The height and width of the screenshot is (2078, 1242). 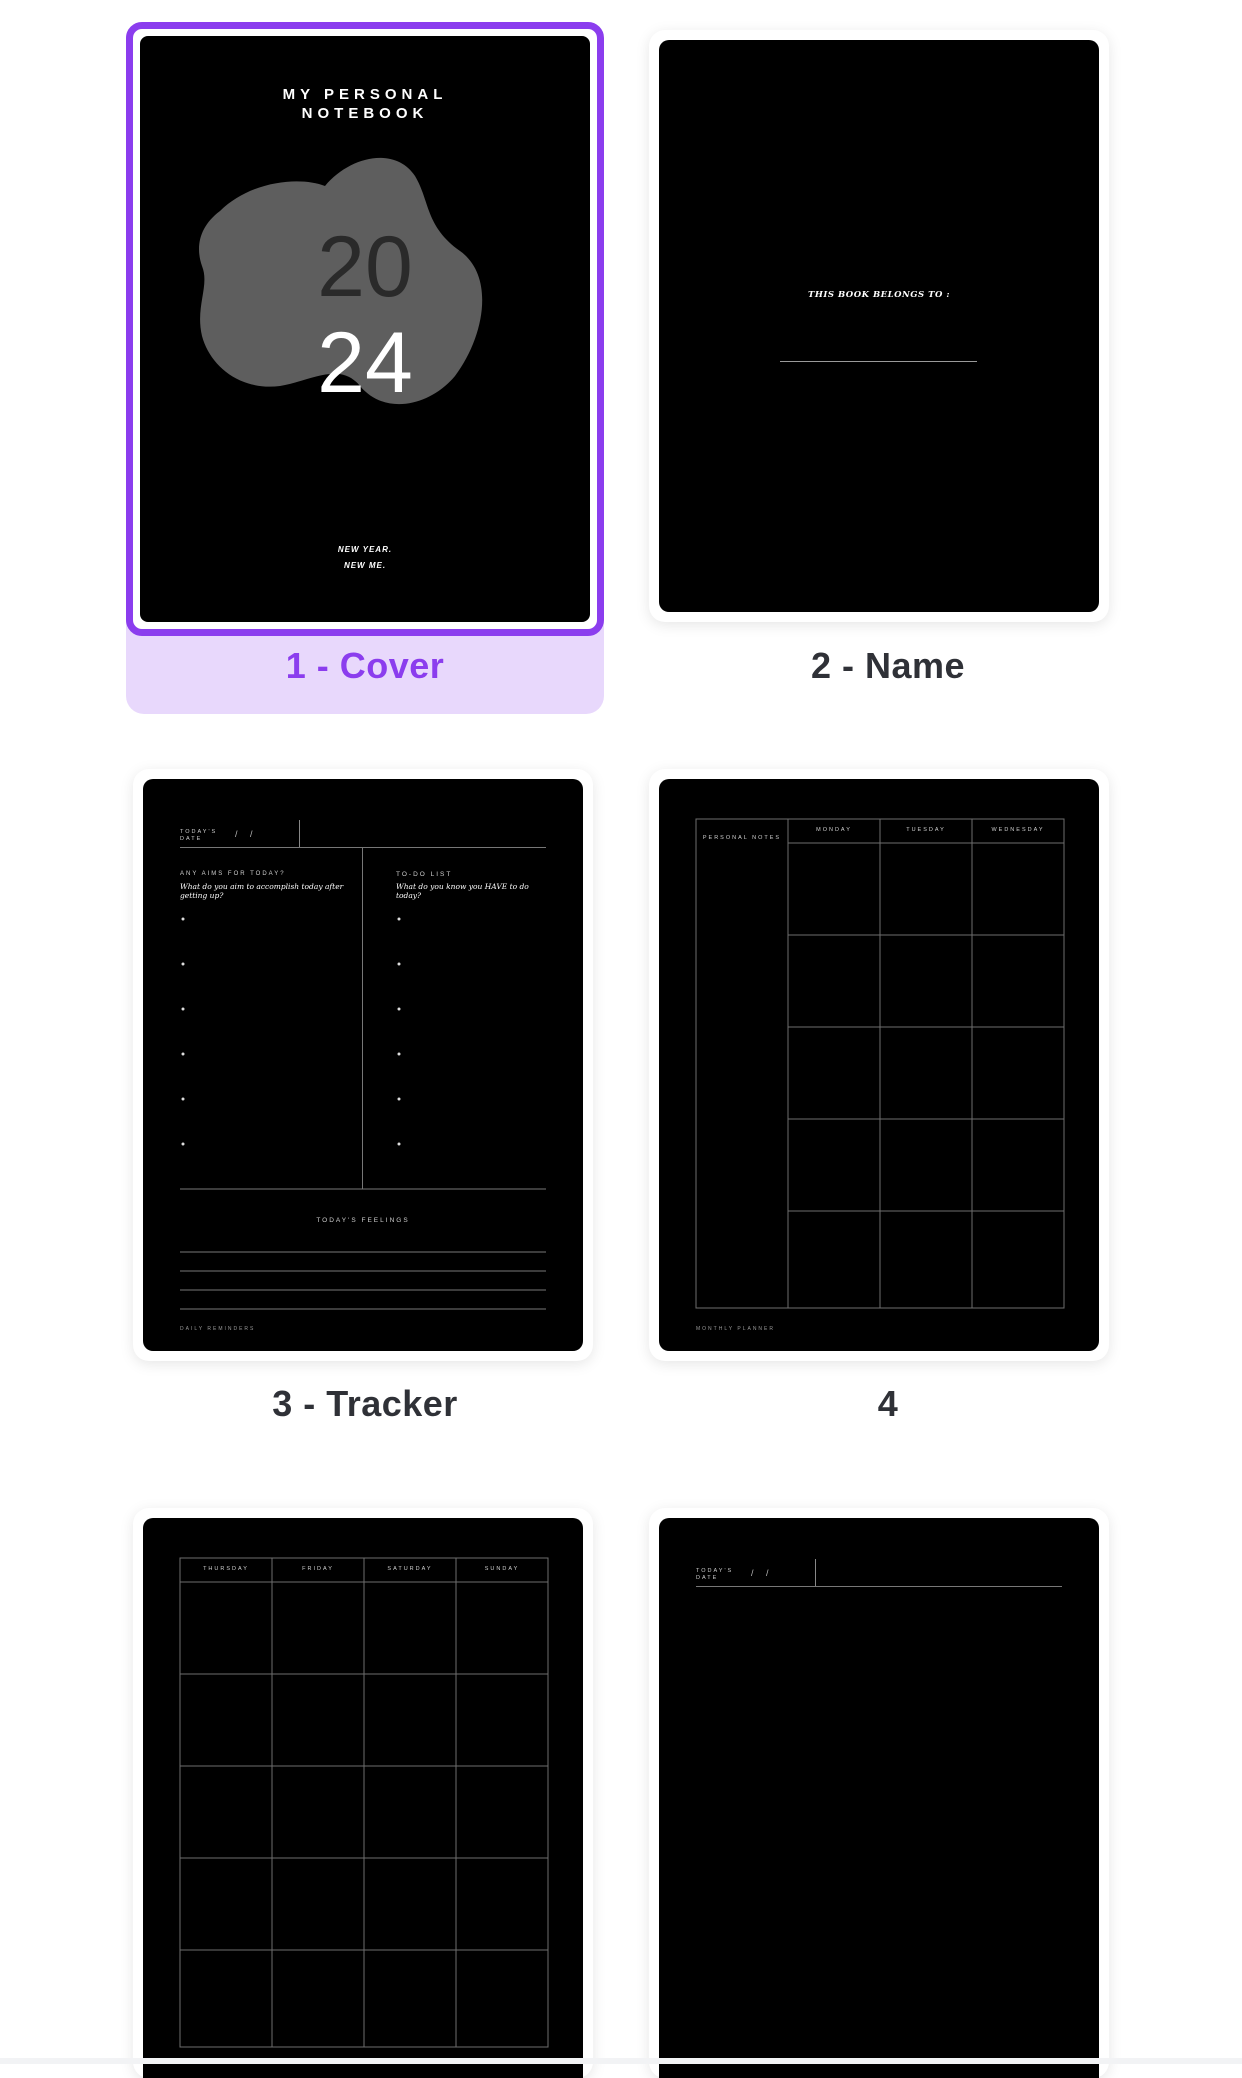 I want to click on tracker-feelings-heading: TODAY'S FEELINGS, so click(x=363, y=1220).